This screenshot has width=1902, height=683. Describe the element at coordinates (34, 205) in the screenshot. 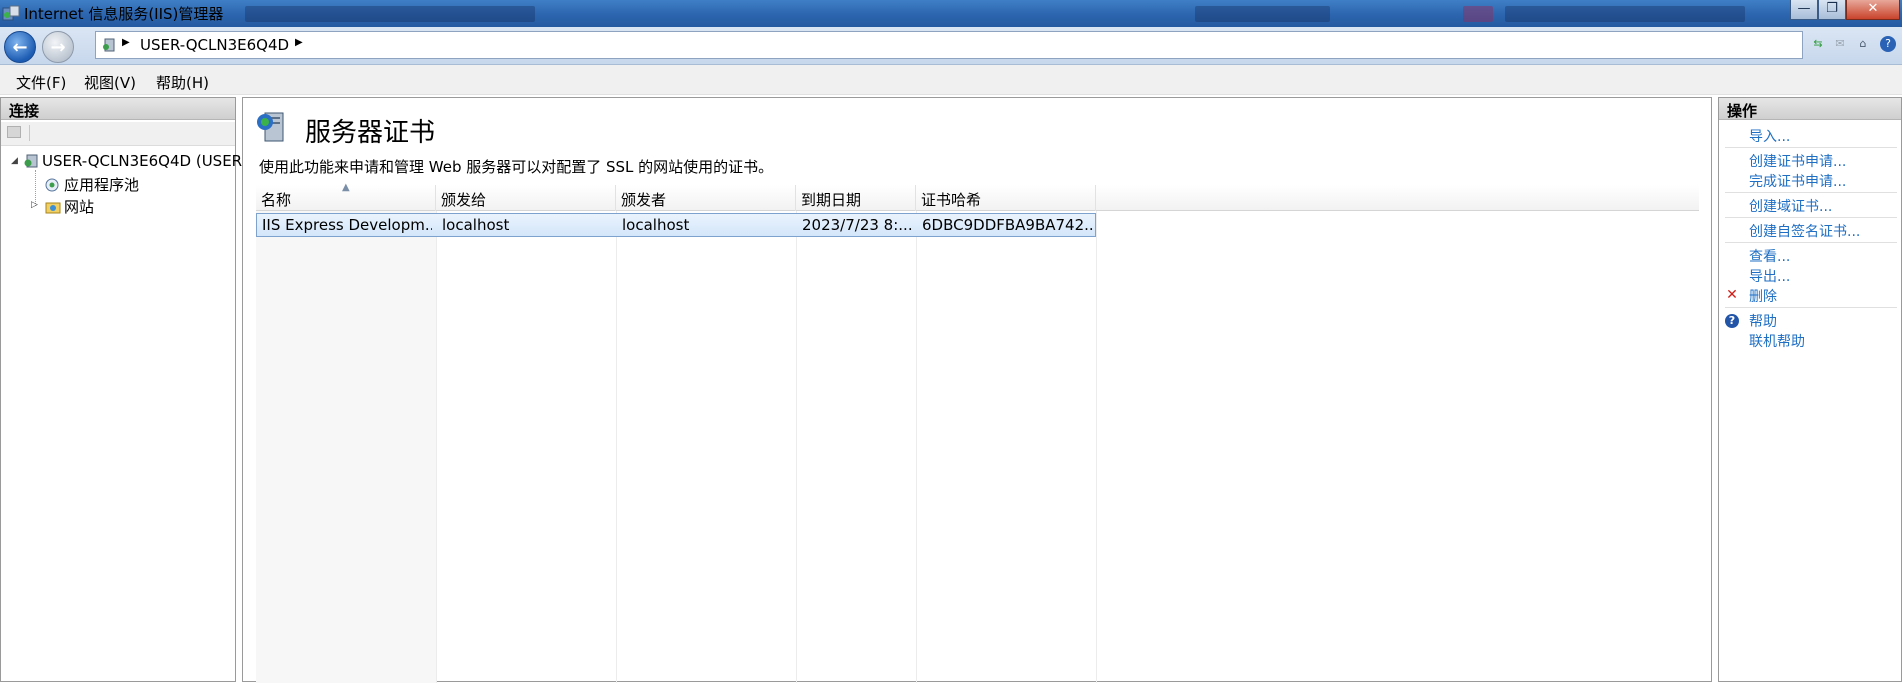

I see `expand-triangle-icon: ▷` at that location.